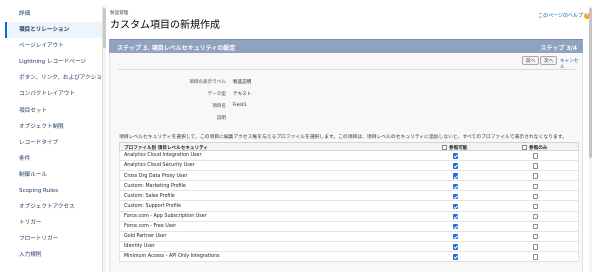  I want to click on help-link: このページのヘルプ?, so click(564, 15).